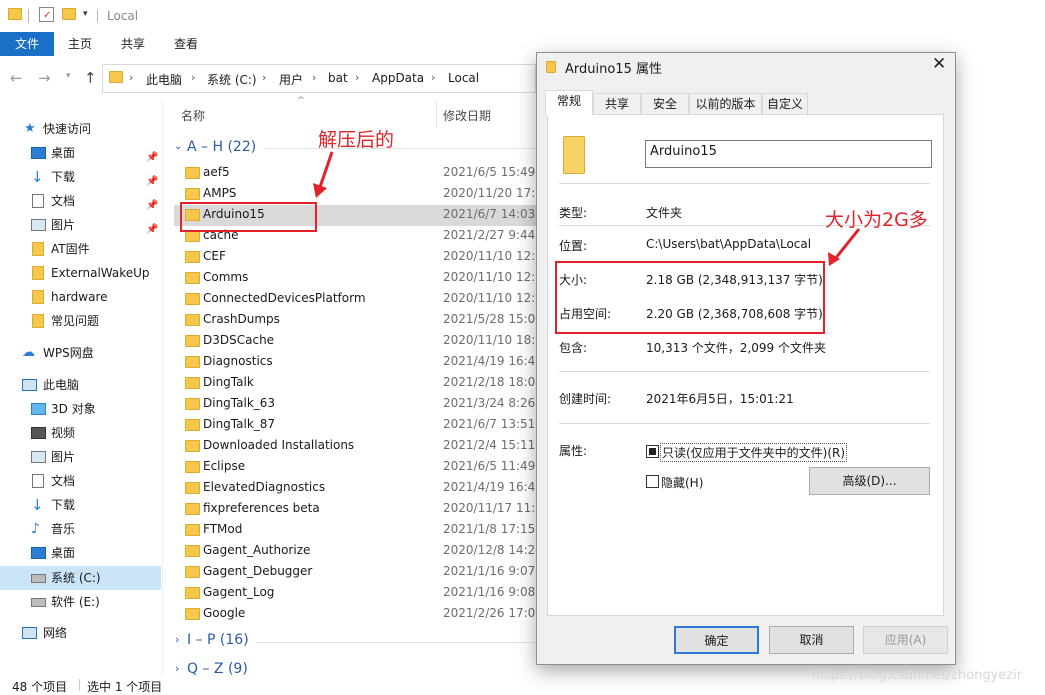  What do you see at coordinates (355, 614) in the screenshot?
I see `file-row: Google 2021/2/26 17:05` at bounding box center [355, 614].